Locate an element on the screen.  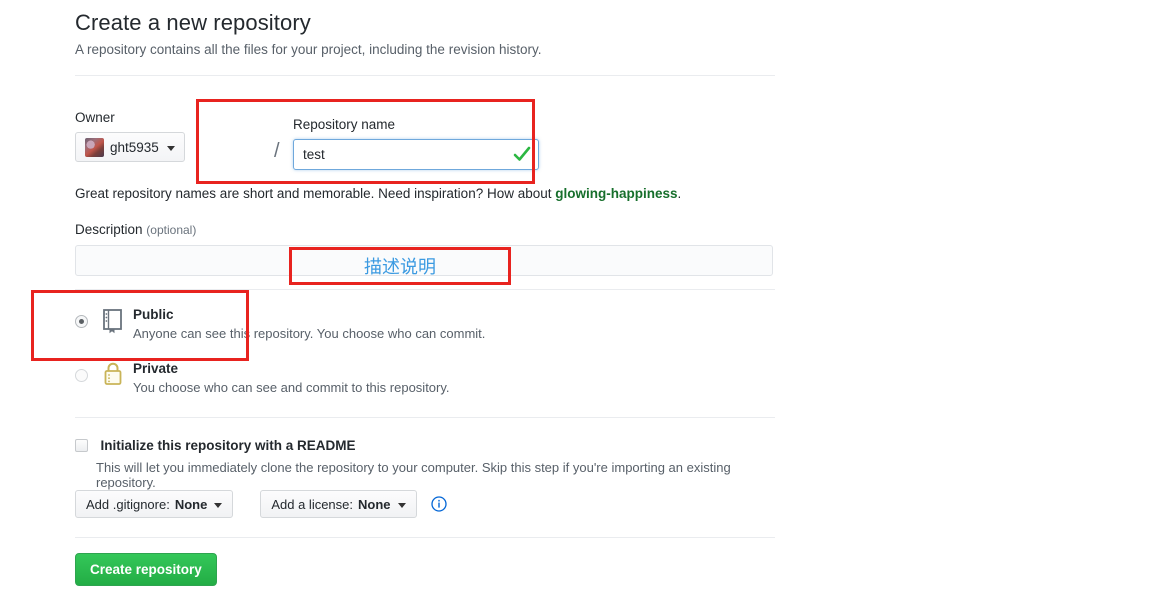
gitignore-prefix: Add .gitignore: is located at coordinates (128, 504).